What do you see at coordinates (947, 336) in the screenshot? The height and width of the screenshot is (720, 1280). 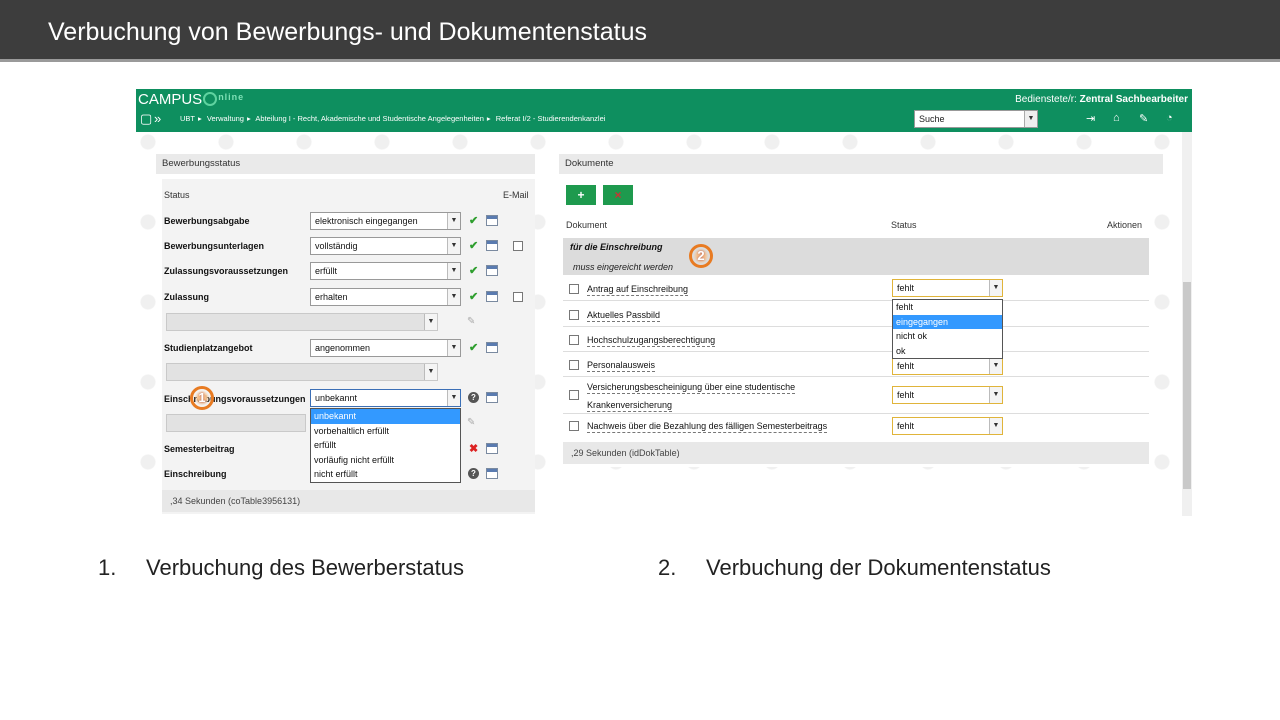 I see `dropdown-option: nicht ok` at bounding box center [947, 336].